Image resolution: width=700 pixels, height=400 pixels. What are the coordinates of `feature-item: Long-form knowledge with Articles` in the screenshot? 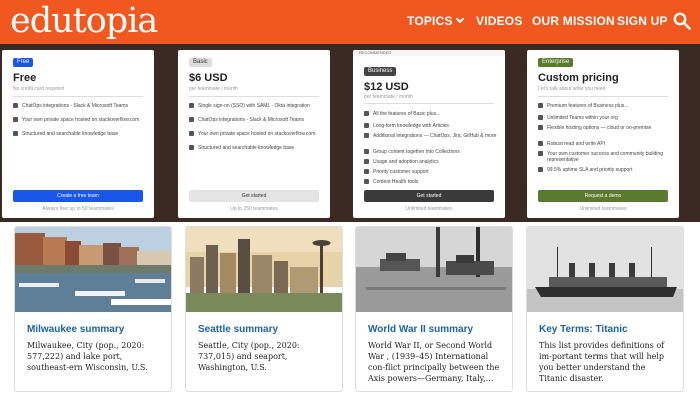 It's located at (430, 126).